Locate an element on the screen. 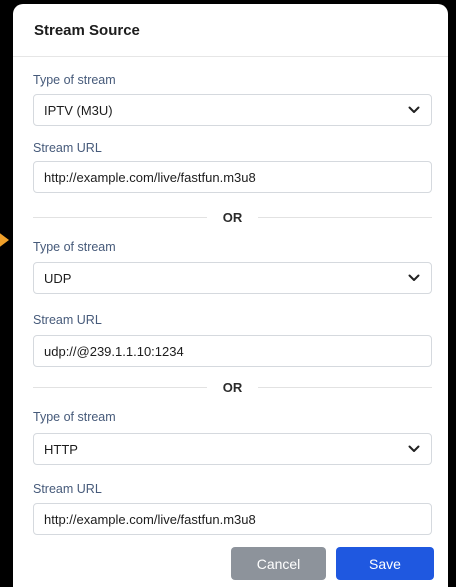 This screenshot has height=587, width=456. stream-type-select-1: IPTV (M3U) is located at coordinates (232, 110).